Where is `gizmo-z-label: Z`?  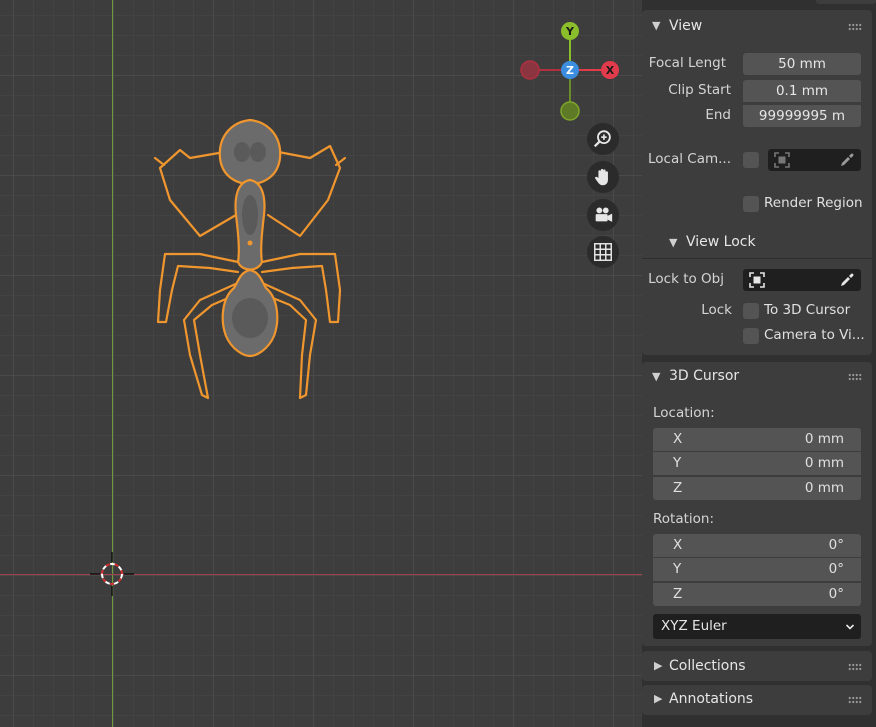
gizmo-z-label: Z is located at coordinates (570, 70).